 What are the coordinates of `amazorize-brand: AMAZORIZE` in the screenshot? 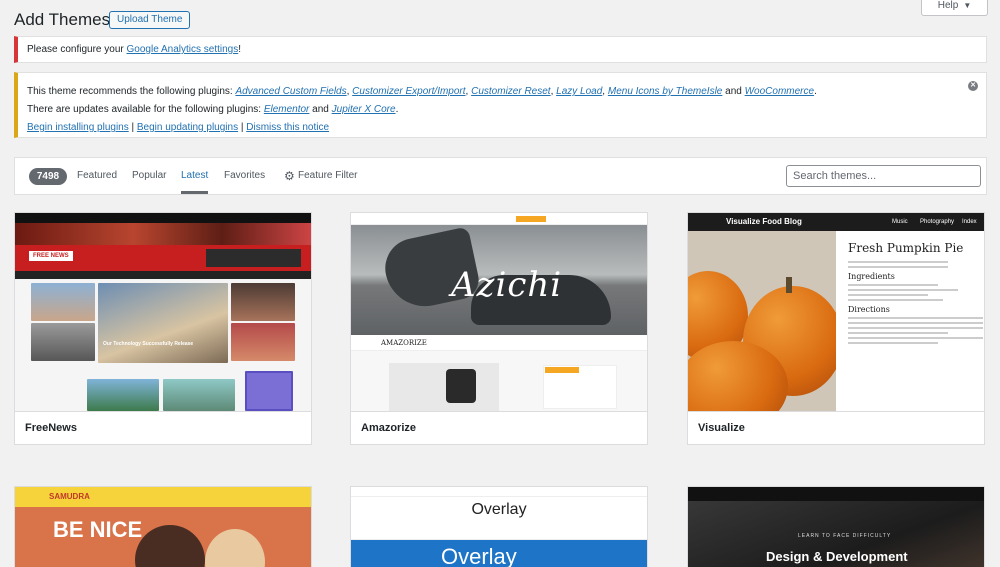 It's located at (499, 343).